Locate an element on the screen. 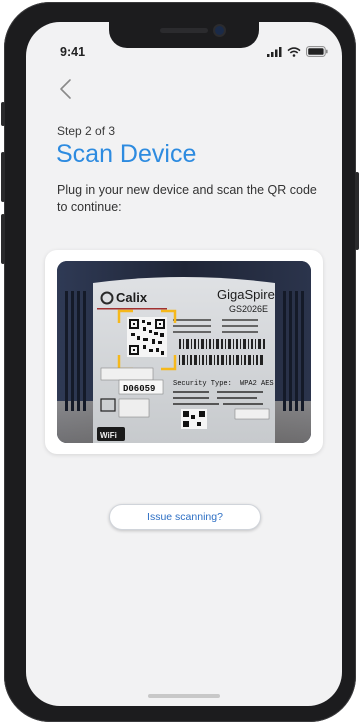 Image resolution: width=360 pixels, height=725 pixels. qr-code is located at coordinates (147, 337).